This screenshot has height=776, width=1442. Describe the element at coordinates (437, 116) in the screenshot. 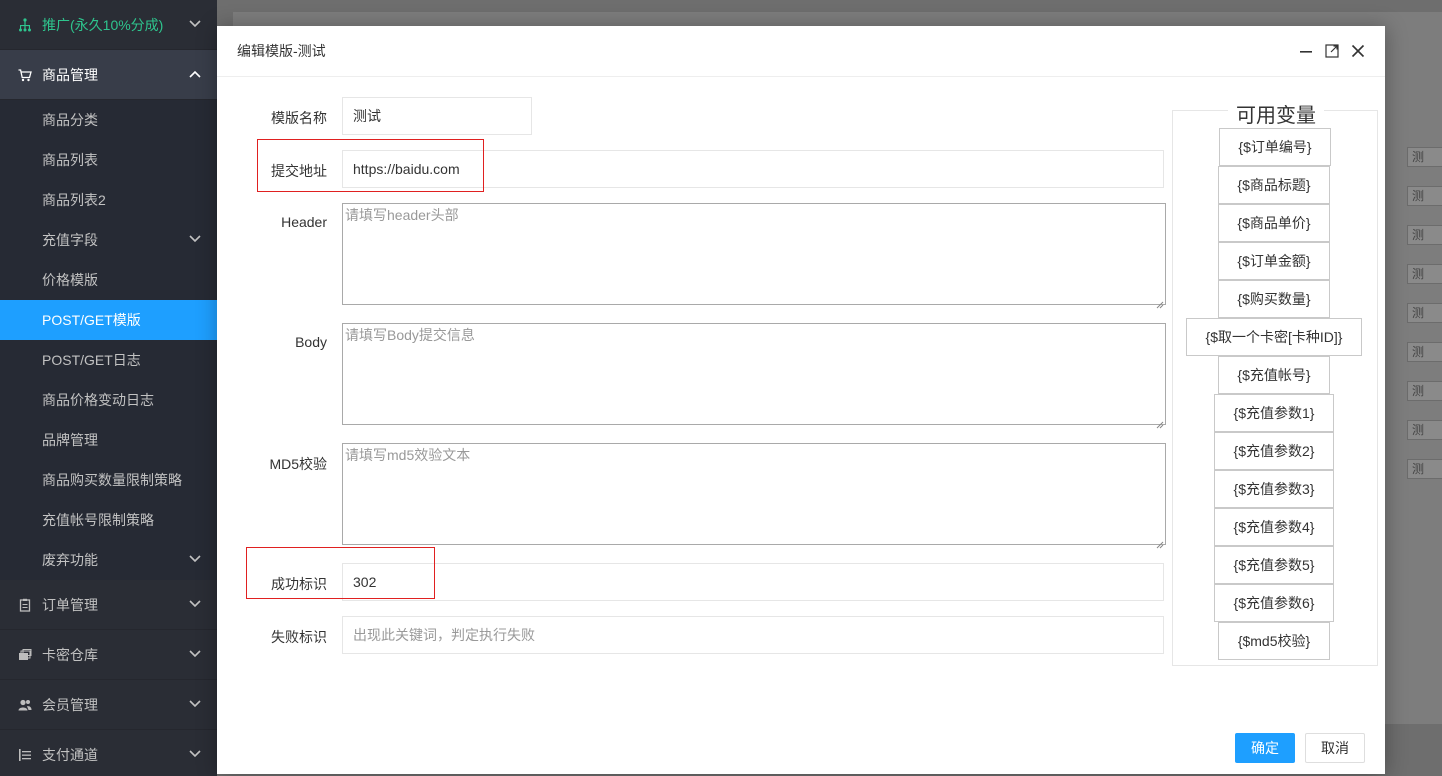

I see `template-name-input: 测试` at that location.